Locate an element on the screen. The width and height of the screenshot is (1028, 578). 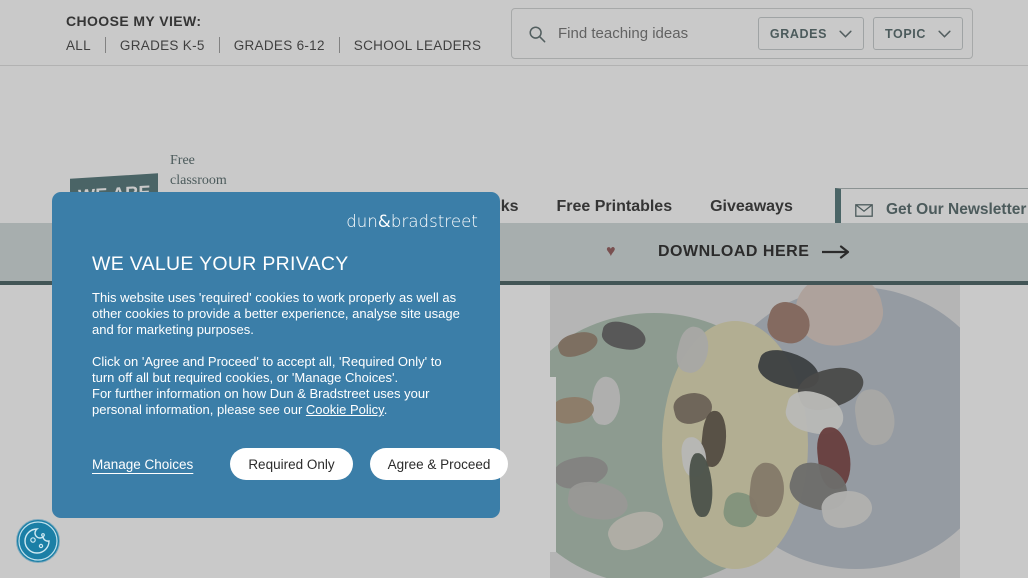
cookie-icon is located at coordinates (38, 541).